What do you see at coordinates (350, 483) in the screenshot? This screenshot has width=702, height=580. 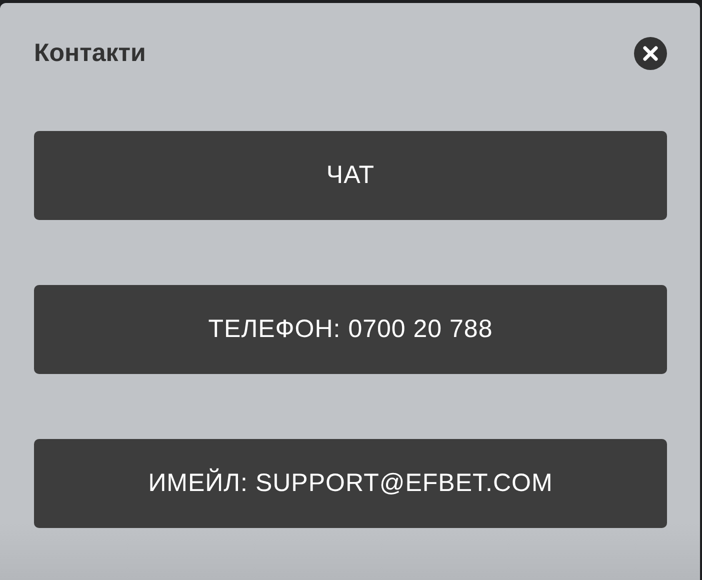 I see `contact-button: ИМЕЙЛ: SUPPORT@EFBET.COM` at bounding box center [350, 483].